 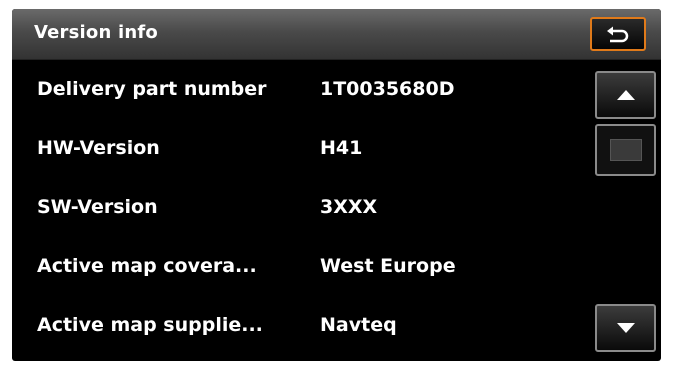 I want to click on triangle-up-icon, so click(x=625, y=95).